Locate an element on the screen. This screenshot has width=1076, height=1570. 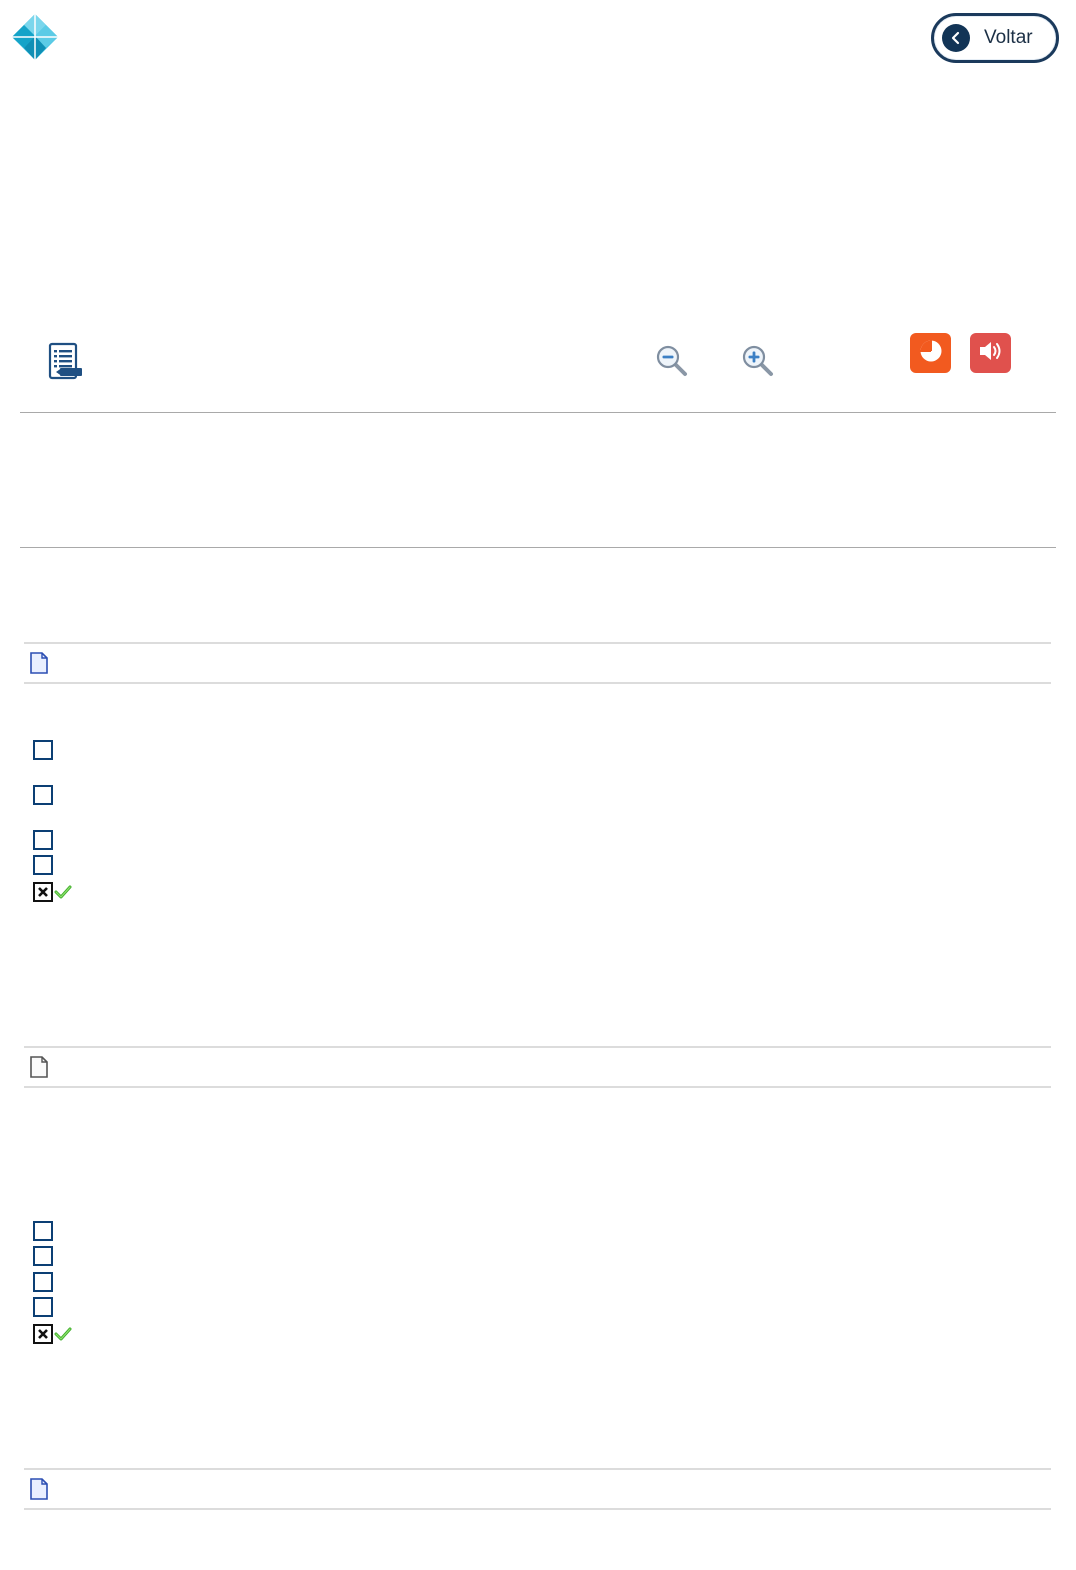
back-button: Voltar is located at coordinates (995, 38).